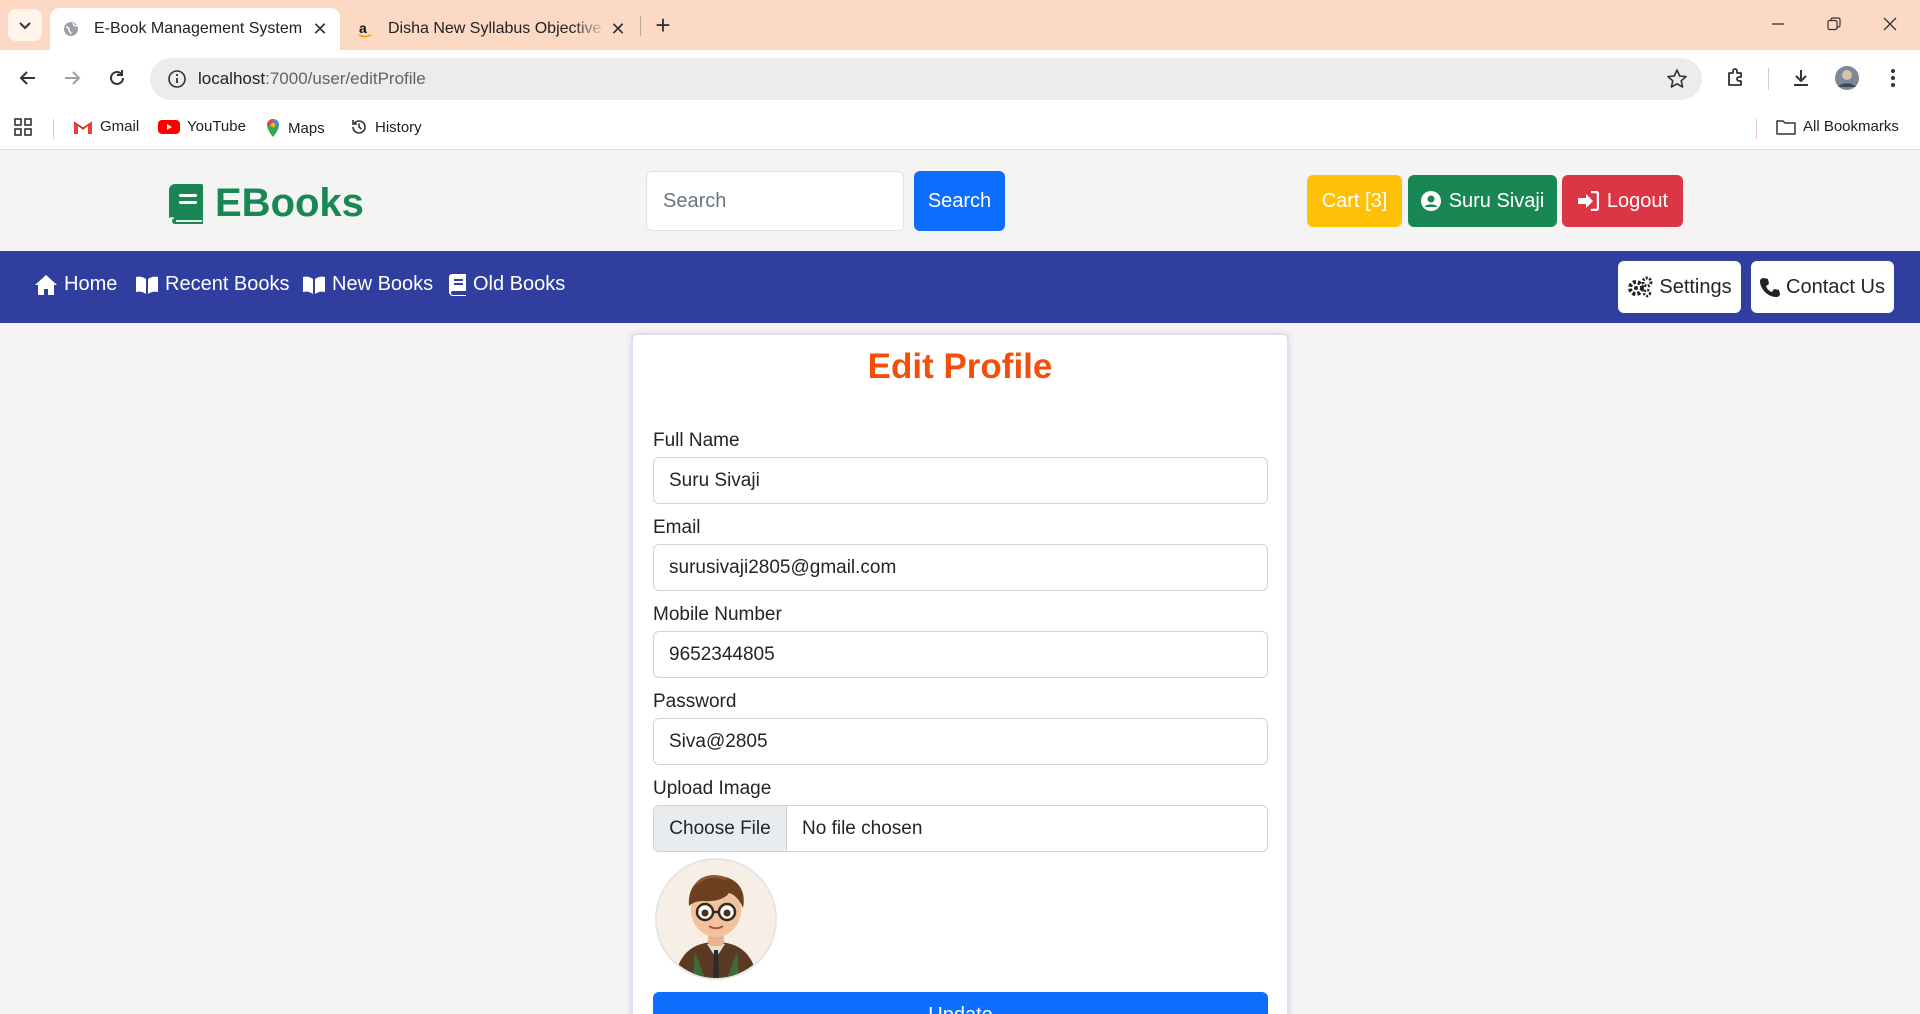 The image size is (1920, 1014). Describe the element at coordinates (1835, 286) in the screenshot. I see `contact-label: Contact Us` at that location.